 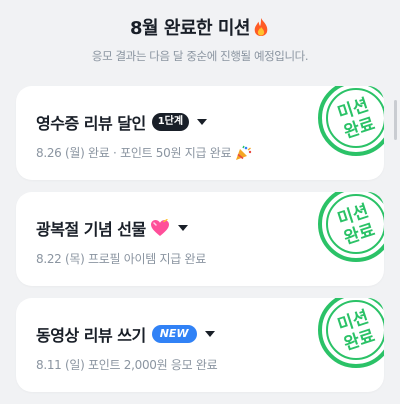 What do you see at coordinates (244, 152) in the screenshot?
I see `party-popper-icon` at bounding box center [244, 152].